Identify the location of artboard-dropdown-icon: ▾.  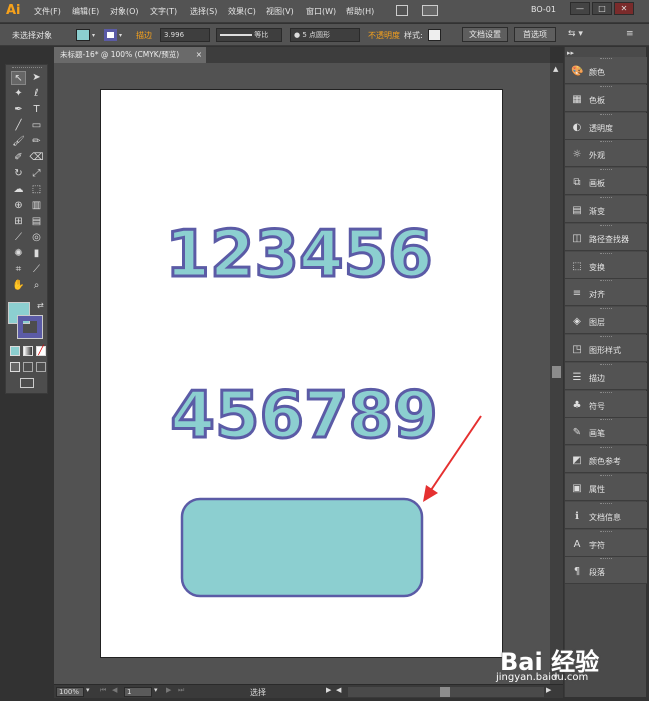
(156, 690).